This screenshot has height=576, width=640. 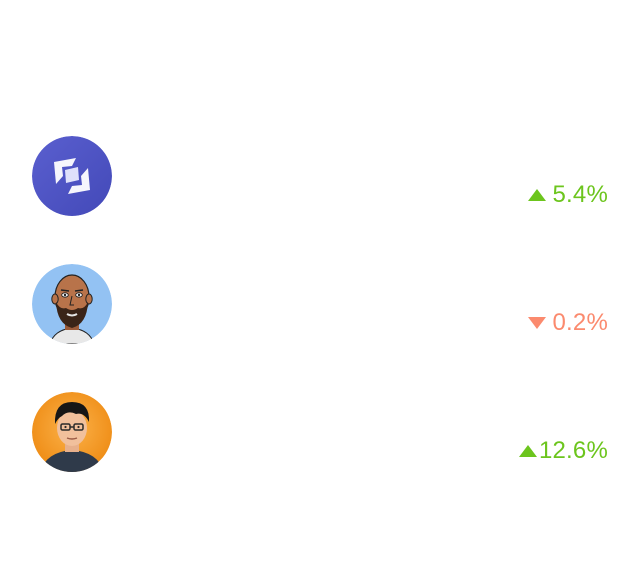 What do you see at coordinates (320, 304) in the screenshot?
I see `list-item: 0.2%` at bounding box center [320, 304].